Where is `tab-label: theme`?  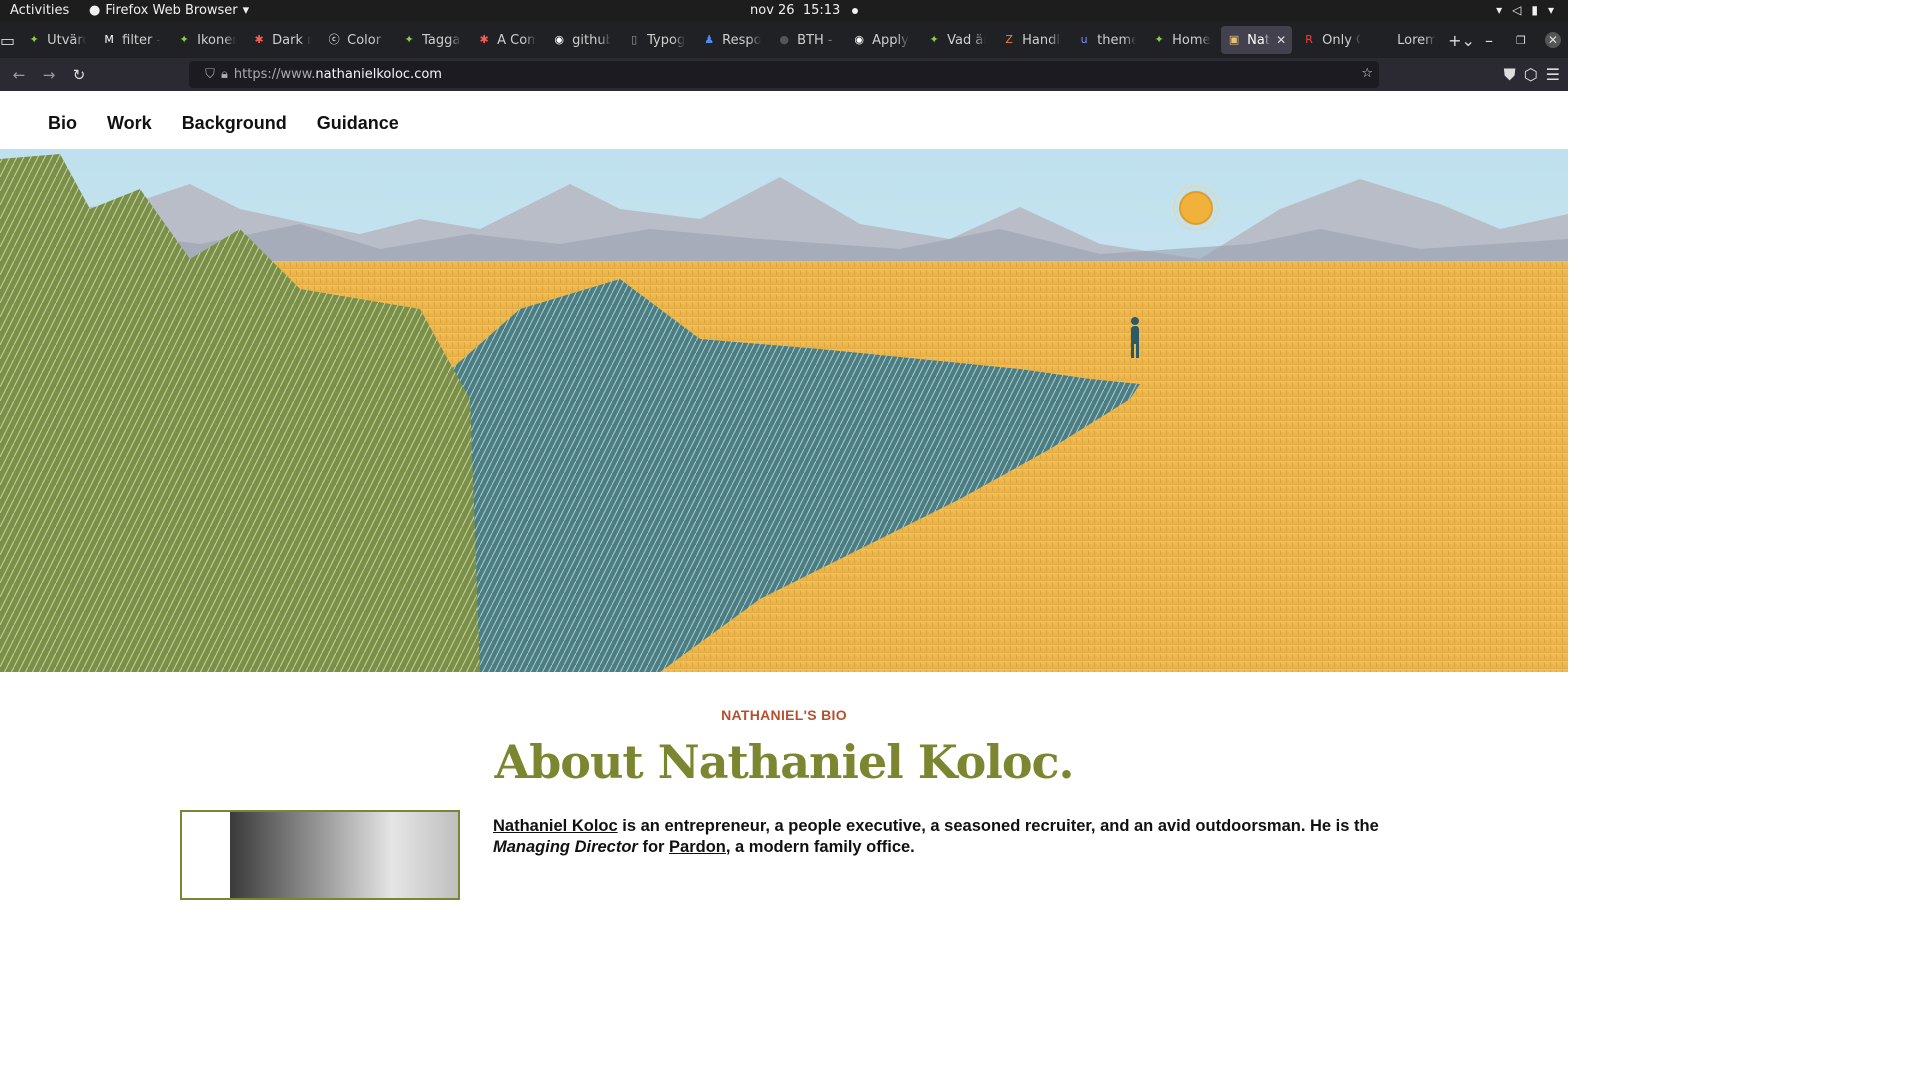 tab-label: theme is located at coordinates (1117, 40).